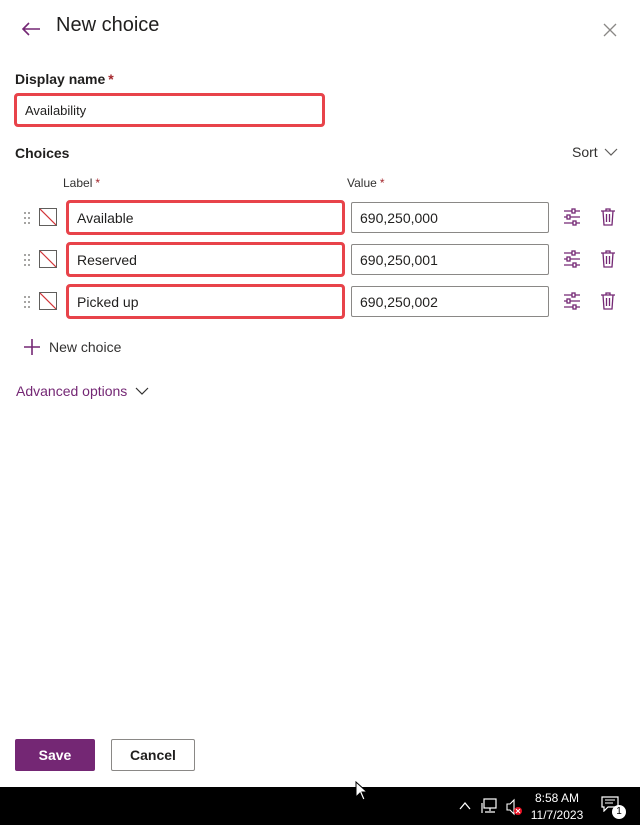  I want to click on mouse-cursor-icon, so click(362, 791).